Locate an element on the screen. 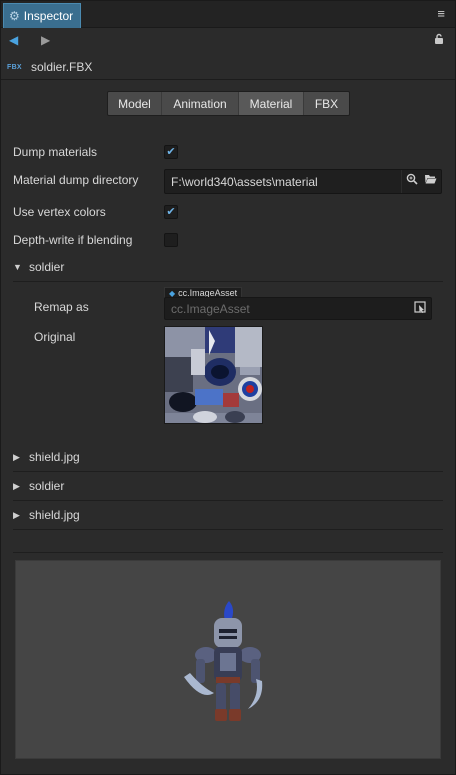  material-dump-directory-label: Material dump directory is located at coordinates (76, 180).